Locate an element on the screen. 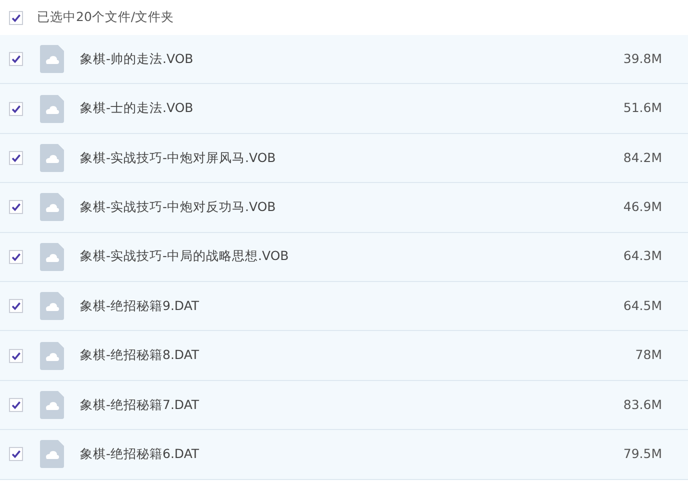  file-size: 51.6M is located at coordinates (642, 108).